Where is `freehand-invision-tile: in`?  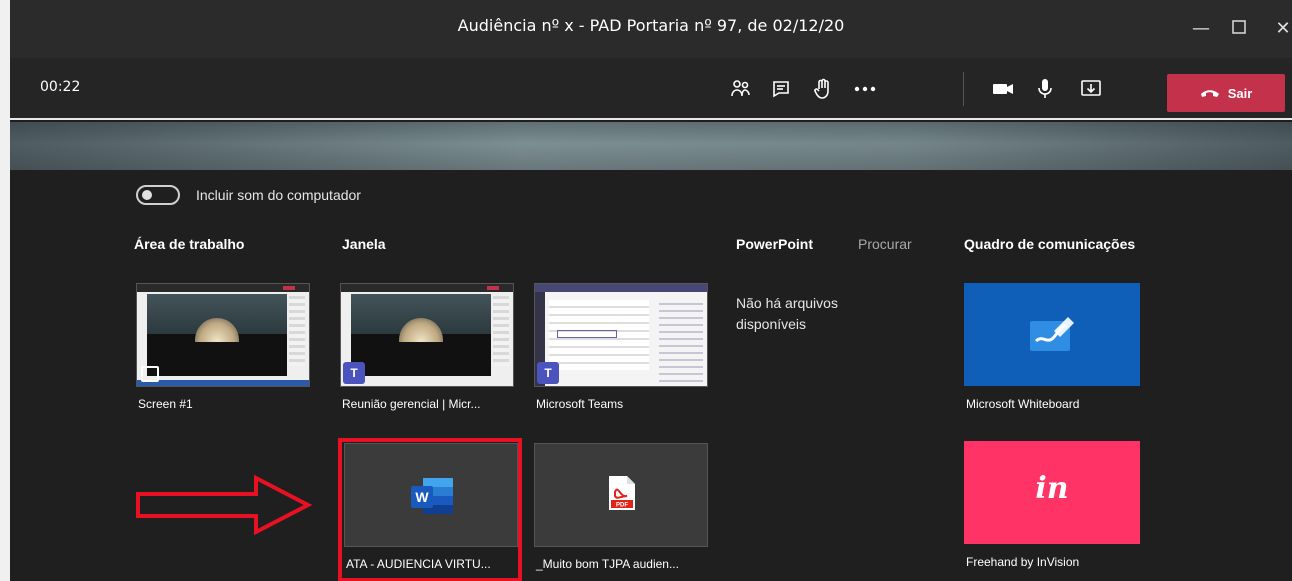
freehand-invision-tile: in is located at coordinates (1052, 492).